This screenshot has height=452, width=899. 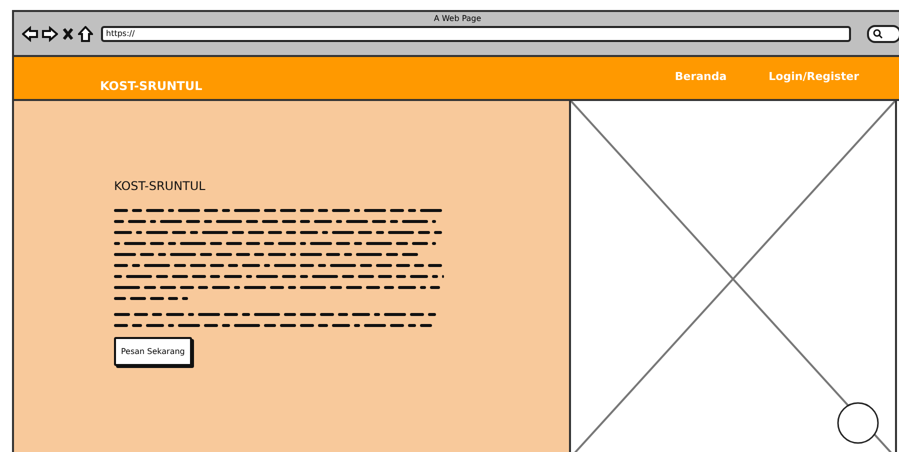 I want to click on order-button: Pesan Sekarang, so click(x=153, y=351).